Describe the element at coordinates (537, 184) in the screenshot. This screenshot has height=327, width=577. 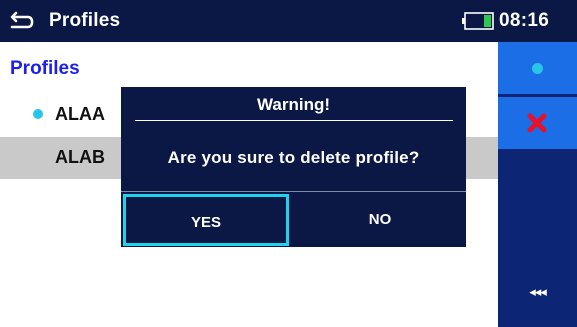
I see `action-sidebar: ◂◂◂` at that location.